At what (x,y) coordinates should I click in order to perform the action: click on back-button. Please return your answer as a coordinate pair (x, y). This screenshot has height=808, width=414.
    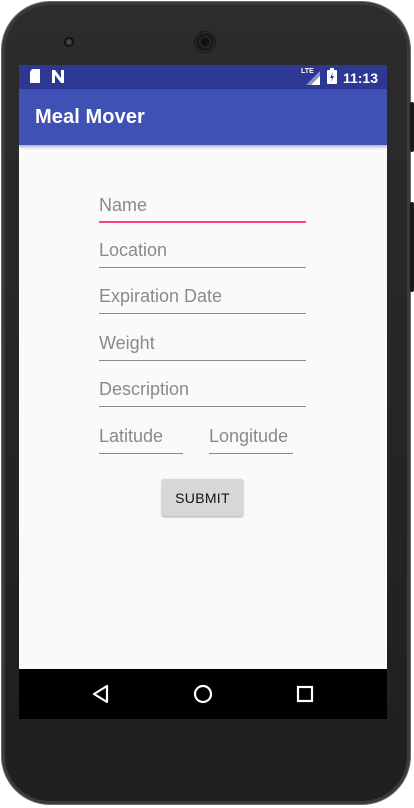
    Looking at the image, I should click on (100, 694).